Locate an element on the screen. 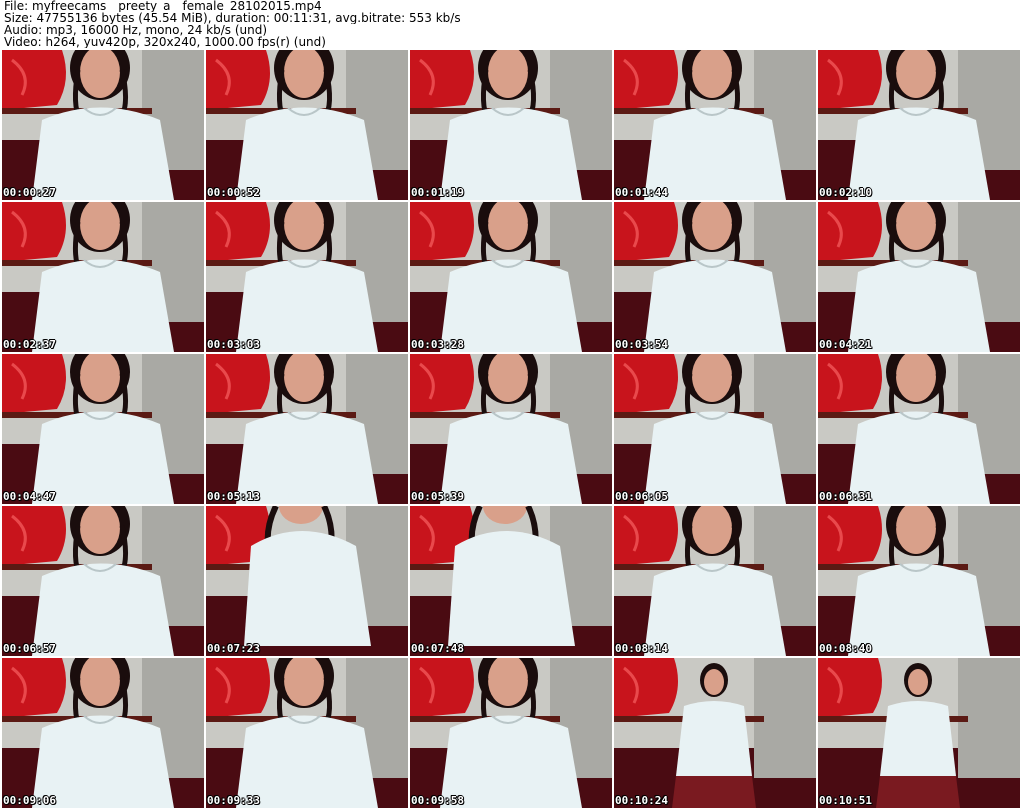  thumbnail-timestamp: 00:03:03 is located at coordinates (233, 344).